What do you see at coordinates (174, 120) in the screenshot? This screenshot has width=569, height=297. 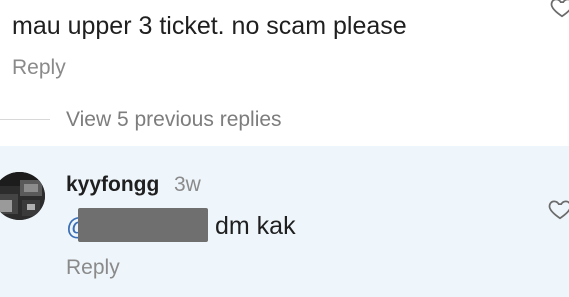 I see `view-previous-replies-button: View 5 previous replies` at bounding box center [174, 120].